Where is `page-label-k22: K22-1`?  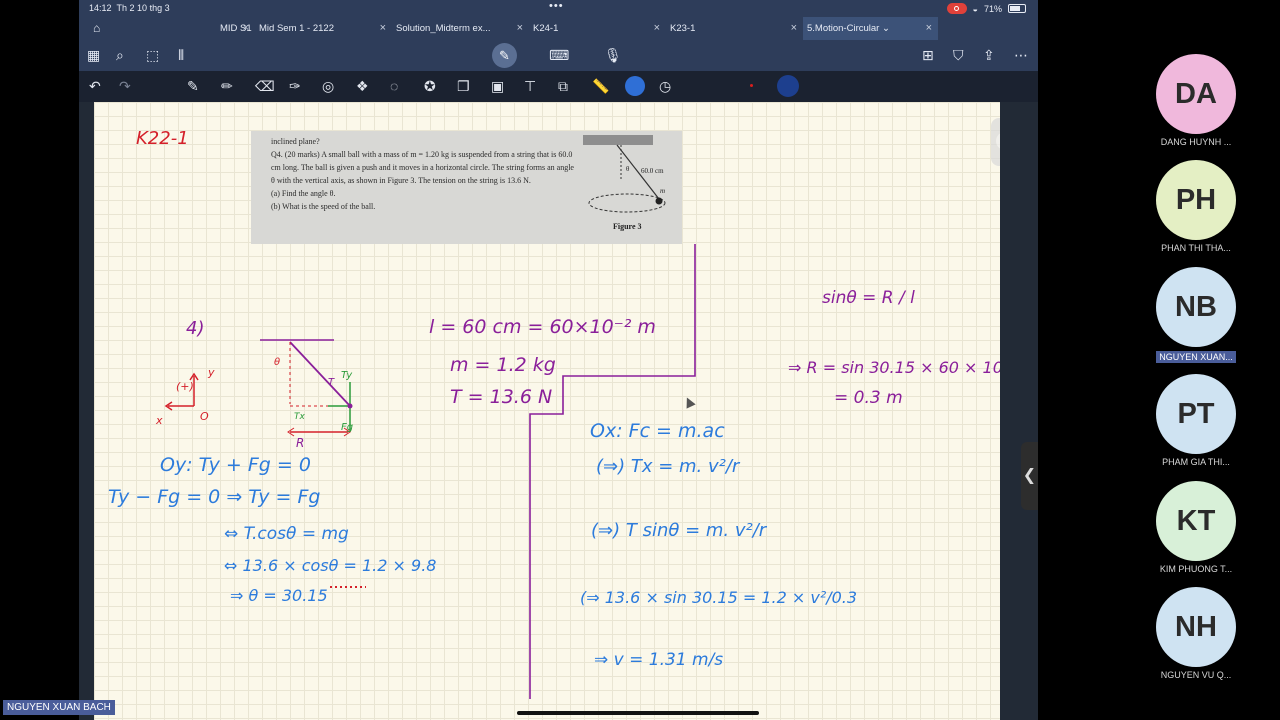
page-label-k22: K22-1 is located at coordinates (162, 138).